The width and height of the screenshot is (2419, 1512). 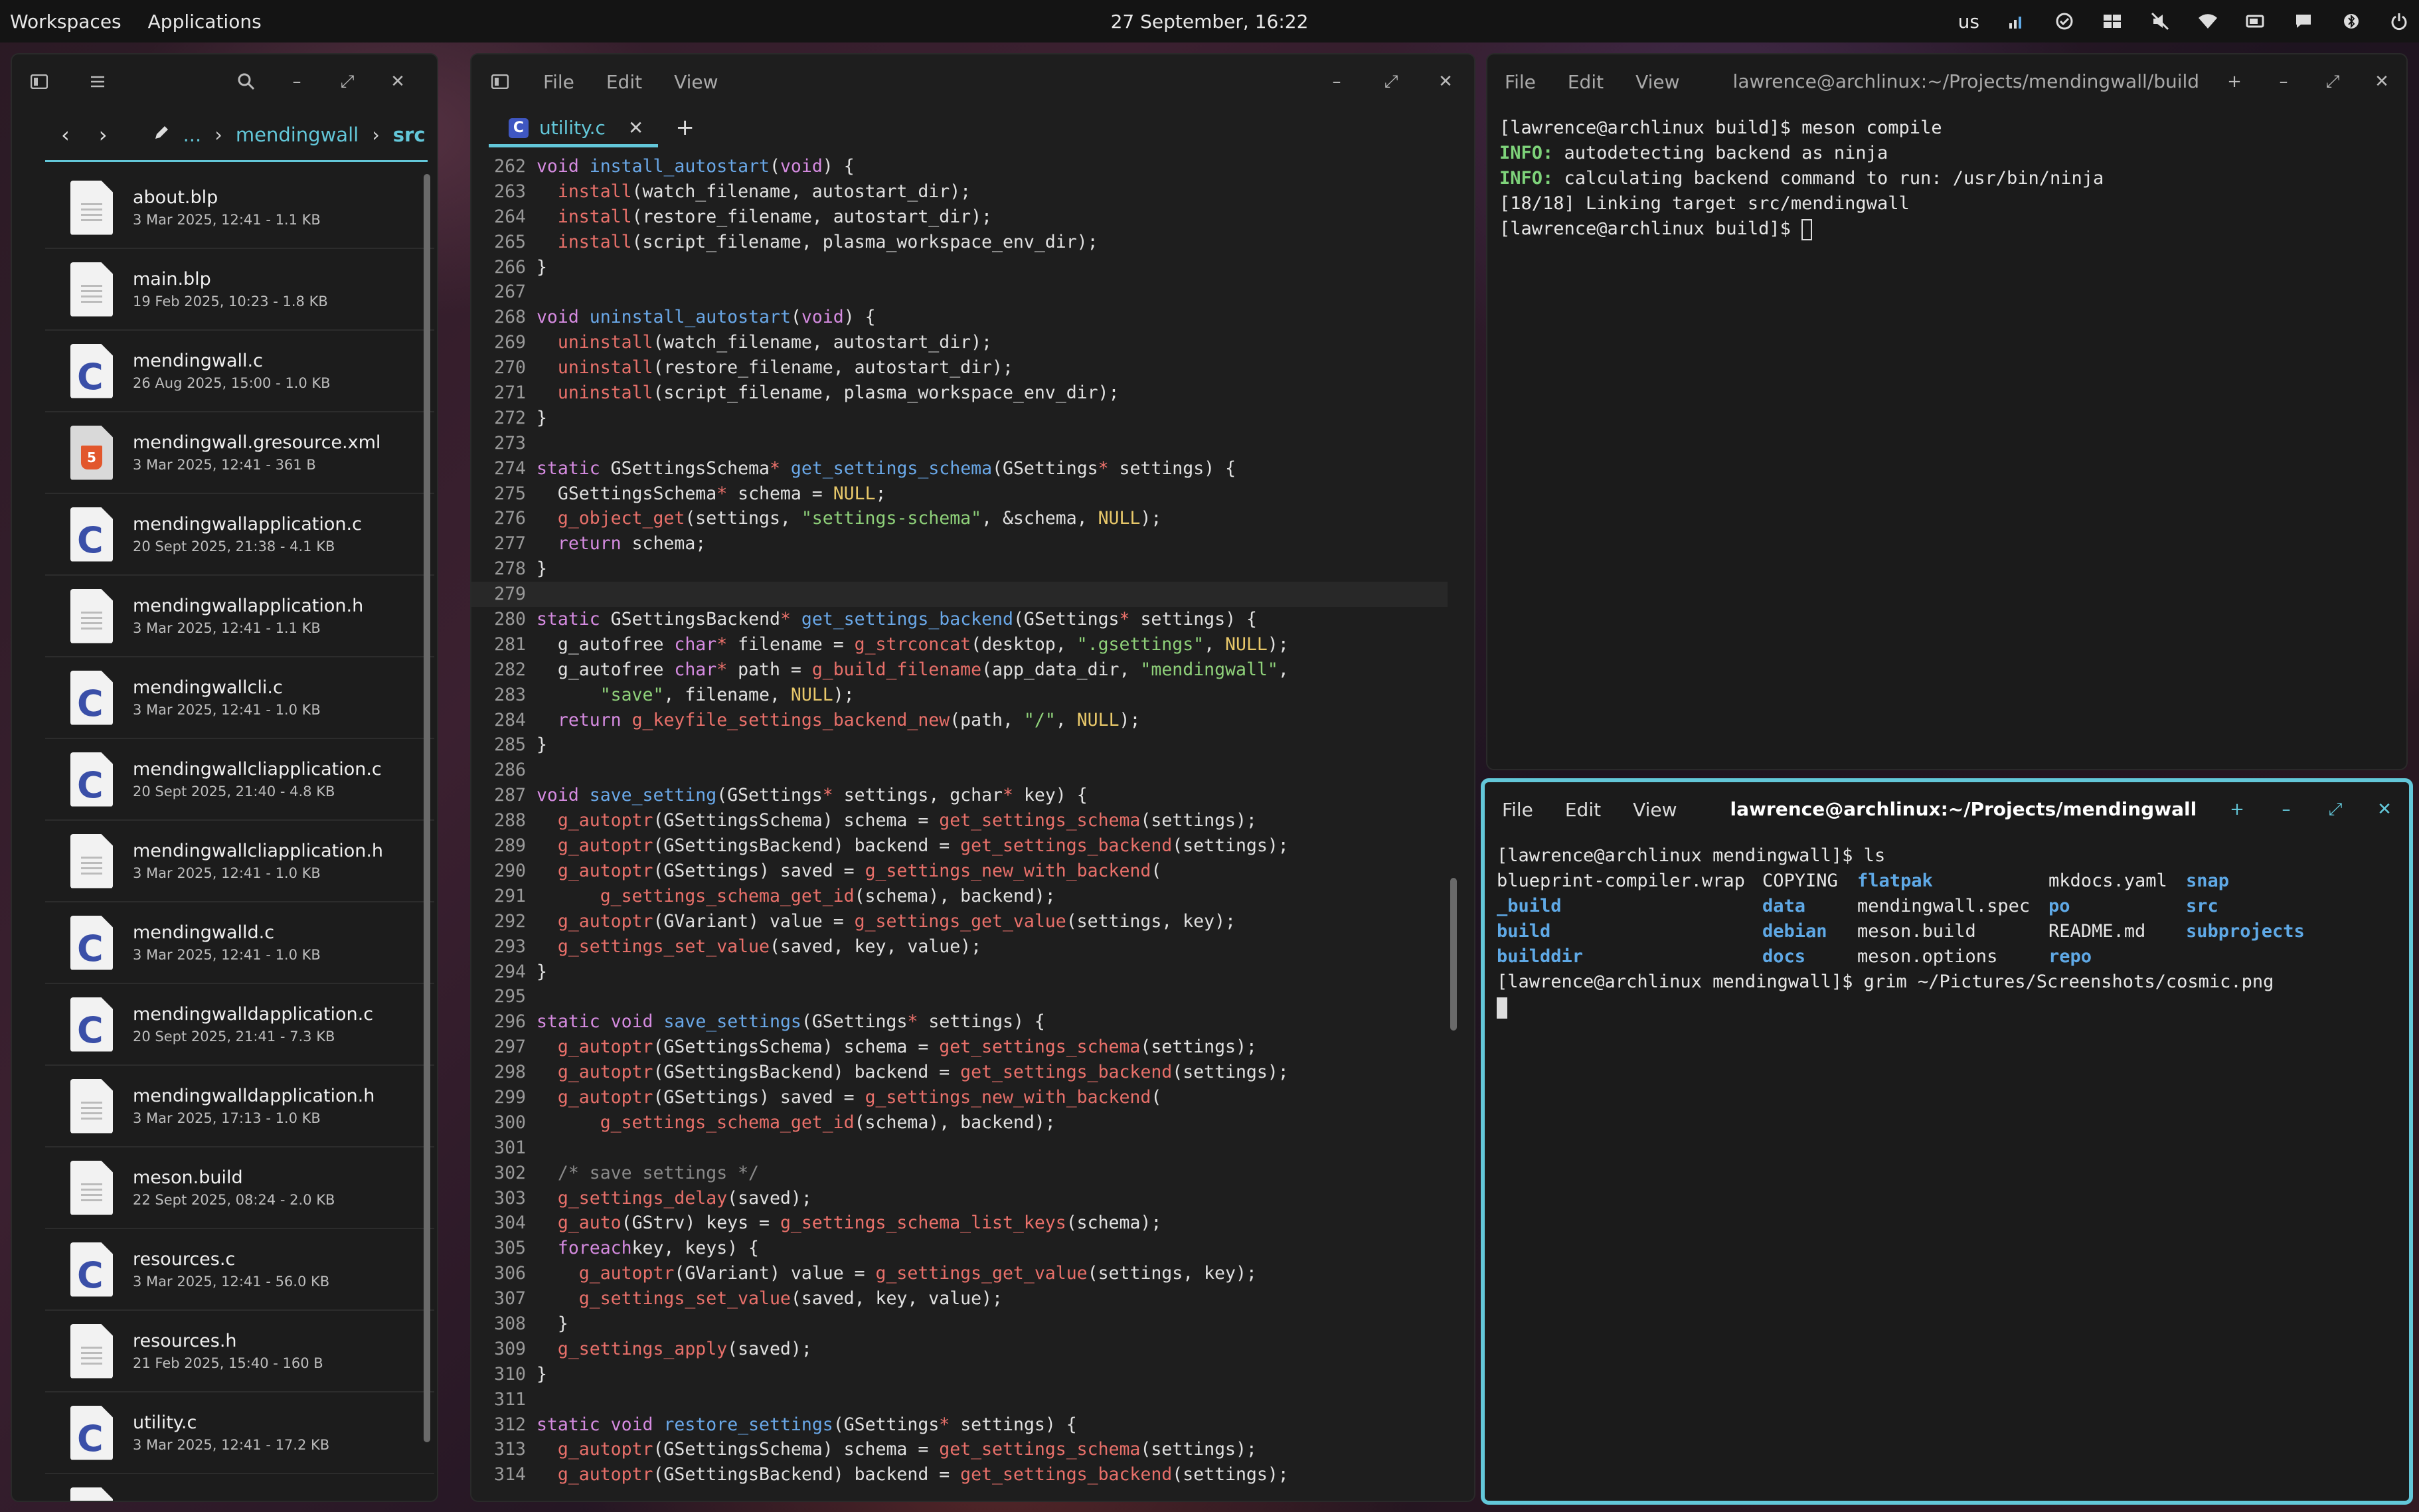 What do you see at coordinates (205, 22) in the screenshot?
I see `applications-button: Applications` at bounding box center [205, 22].